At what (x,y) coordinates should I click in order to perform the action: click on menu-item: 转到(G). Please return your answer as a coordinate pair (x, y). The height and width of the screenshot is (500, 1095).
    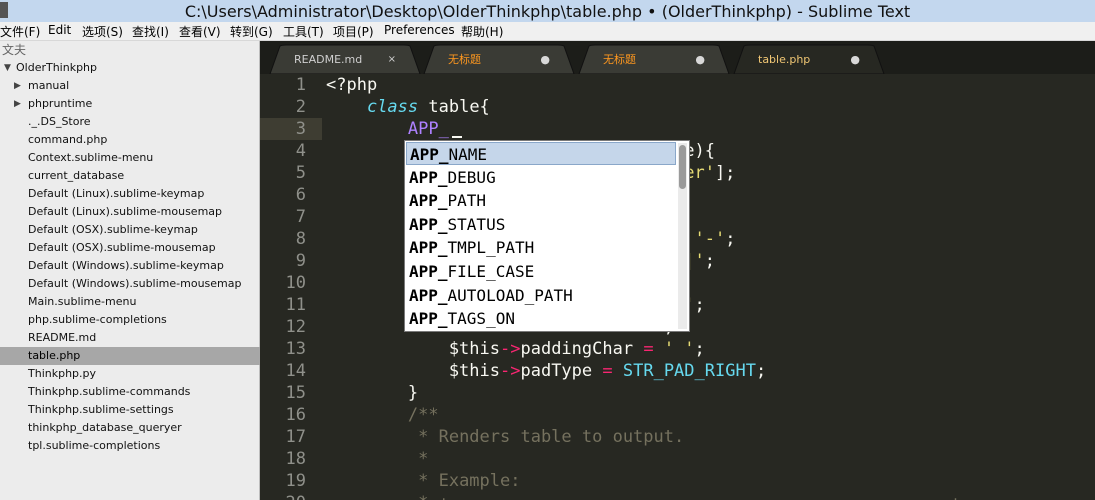
    Looking at the image, I should click on (251, 31).